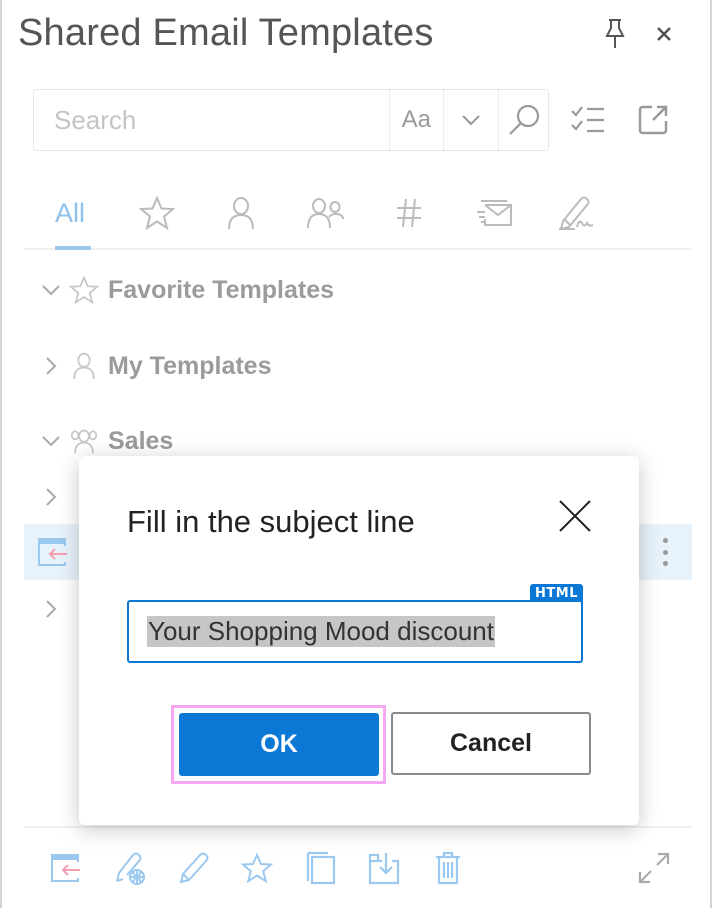 Image resolution: width=712 pixels, height=908 pixels. I want to click on pin-button, so click(615, 34).